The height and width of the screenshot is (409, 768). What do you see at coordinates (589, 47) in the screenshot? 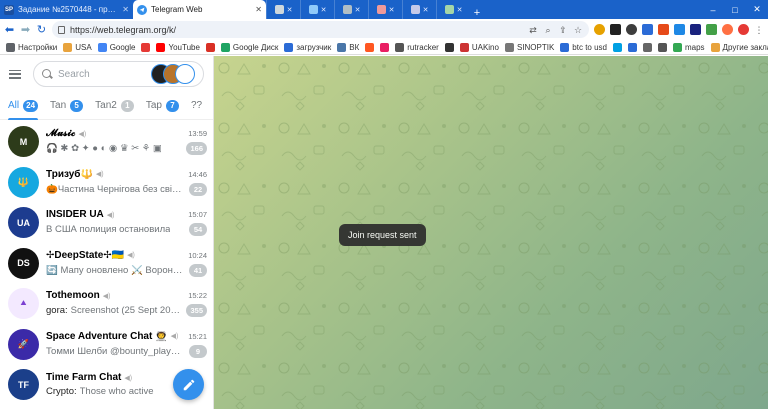
I see `bookmark-label: btc to usd` at bounding box center [589, 47].